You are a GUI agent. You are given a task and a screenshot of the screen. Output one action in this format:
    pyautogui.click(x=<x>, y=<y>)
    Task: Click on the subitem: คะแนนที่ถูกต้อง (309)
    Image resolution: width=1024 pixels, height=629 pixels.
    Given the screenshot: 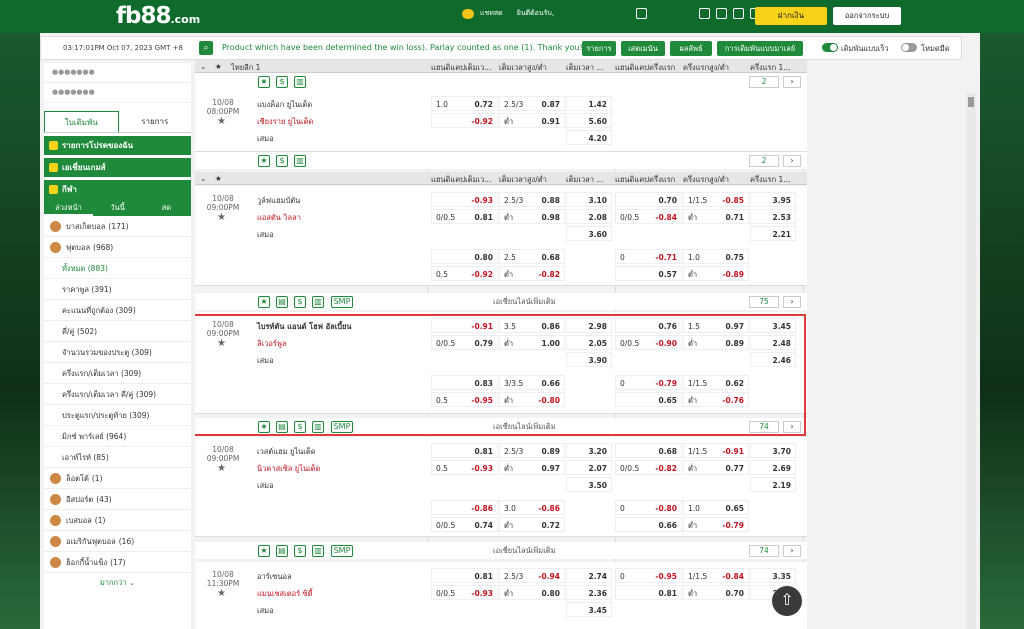 What is the action you would take?
    pyautogui.click(x=117, y=310)
    